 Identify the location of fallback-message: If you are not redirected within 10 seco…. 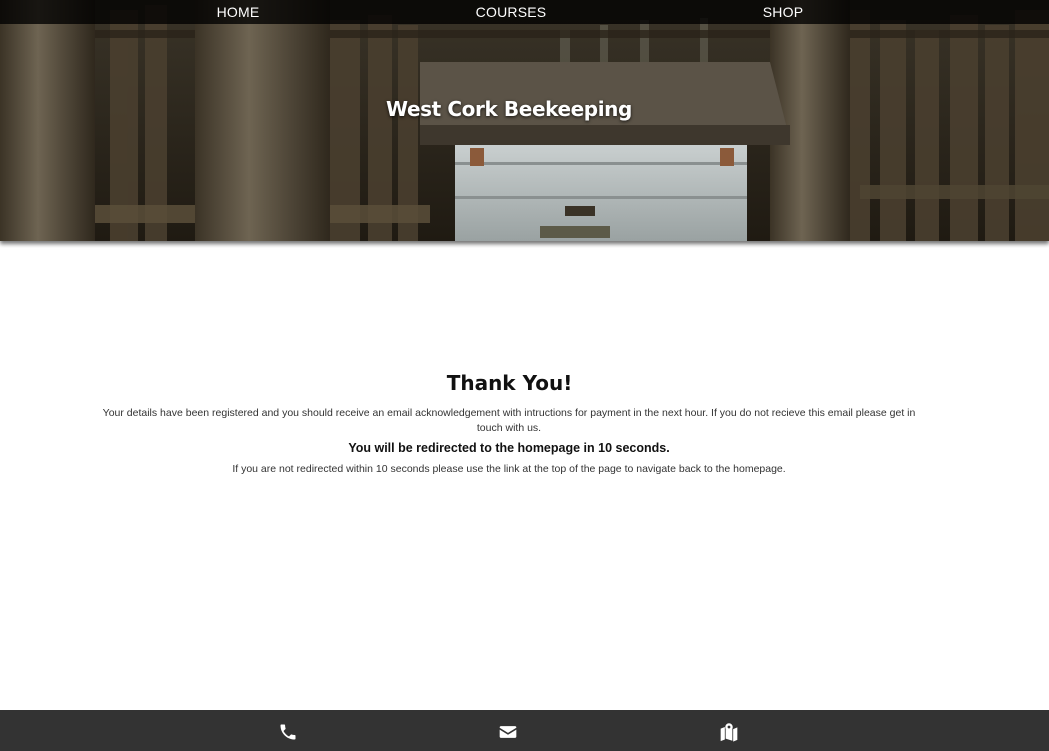
(509, 469).